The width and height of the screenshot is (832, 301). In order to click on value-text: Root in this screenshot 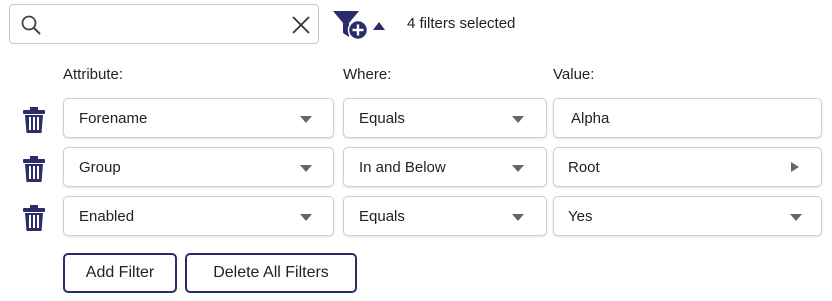, I will do `click(584, 167)`.